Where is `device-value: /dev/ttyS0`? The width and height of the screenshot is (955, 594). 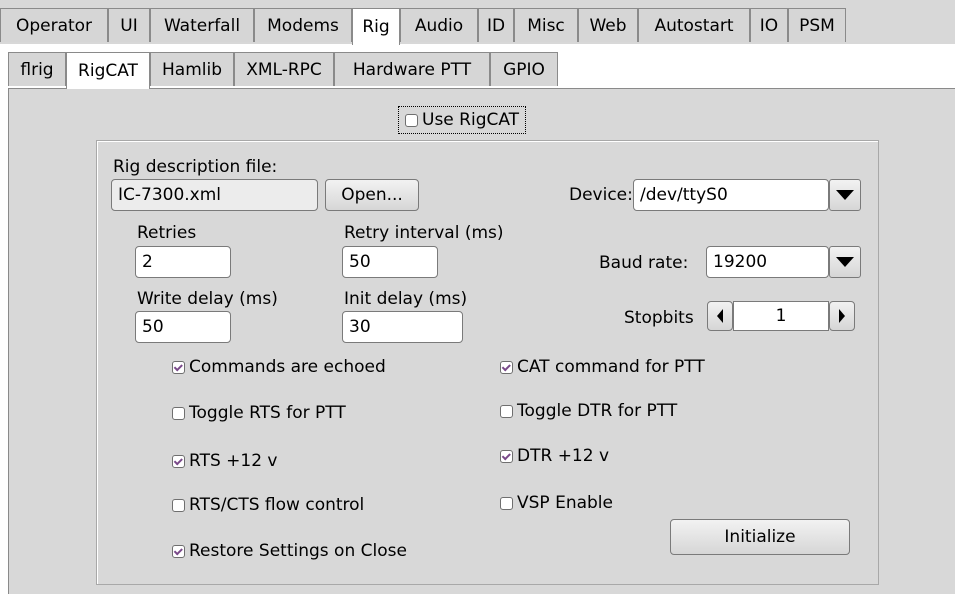
device-value: /dev/ttyS0 is located at coordinates (684, 195).